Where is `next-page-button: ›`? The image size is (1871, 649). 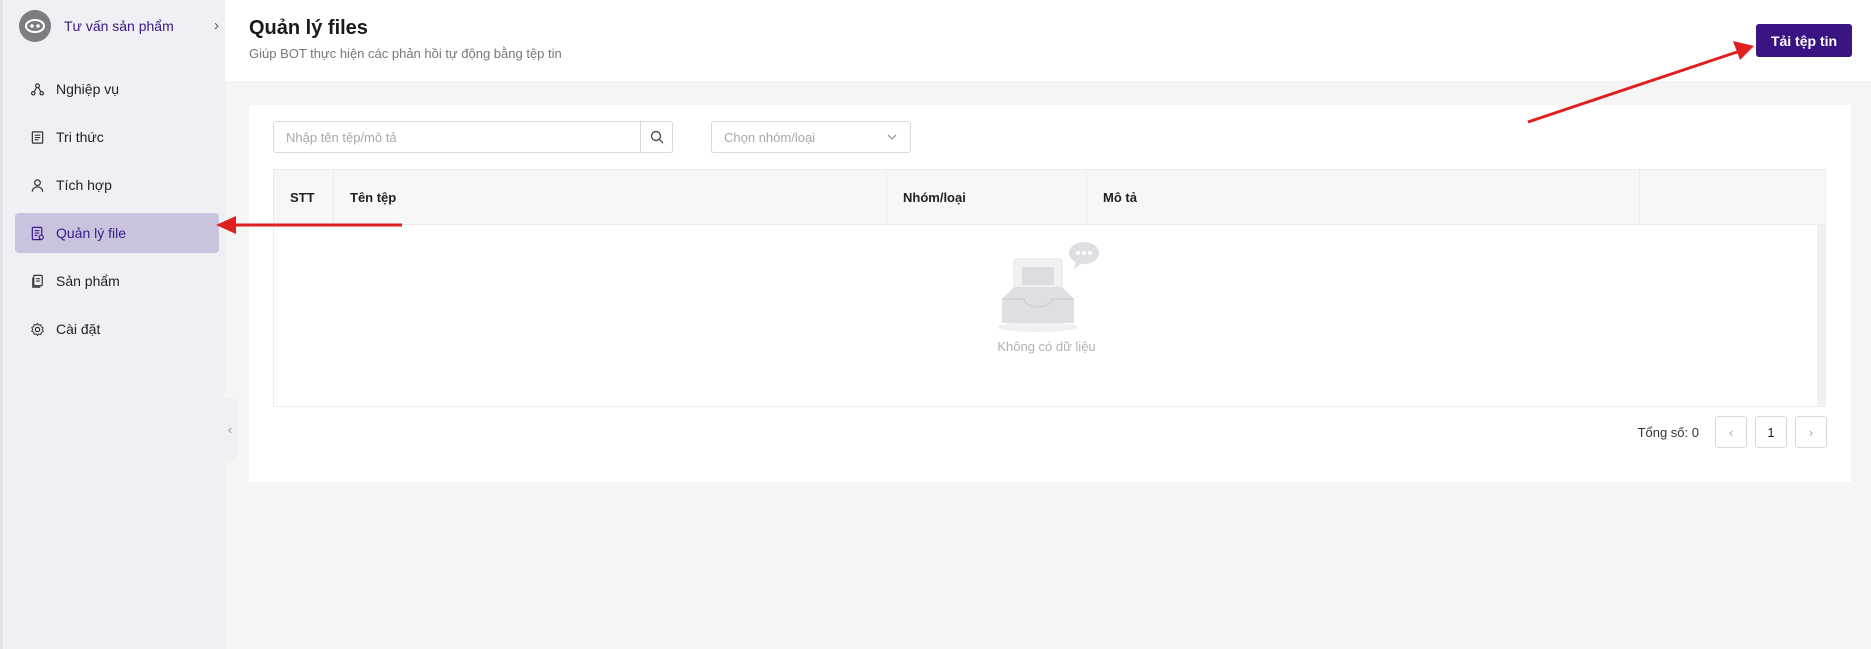 next-page-button: › is located at coordinates (1811, 432).